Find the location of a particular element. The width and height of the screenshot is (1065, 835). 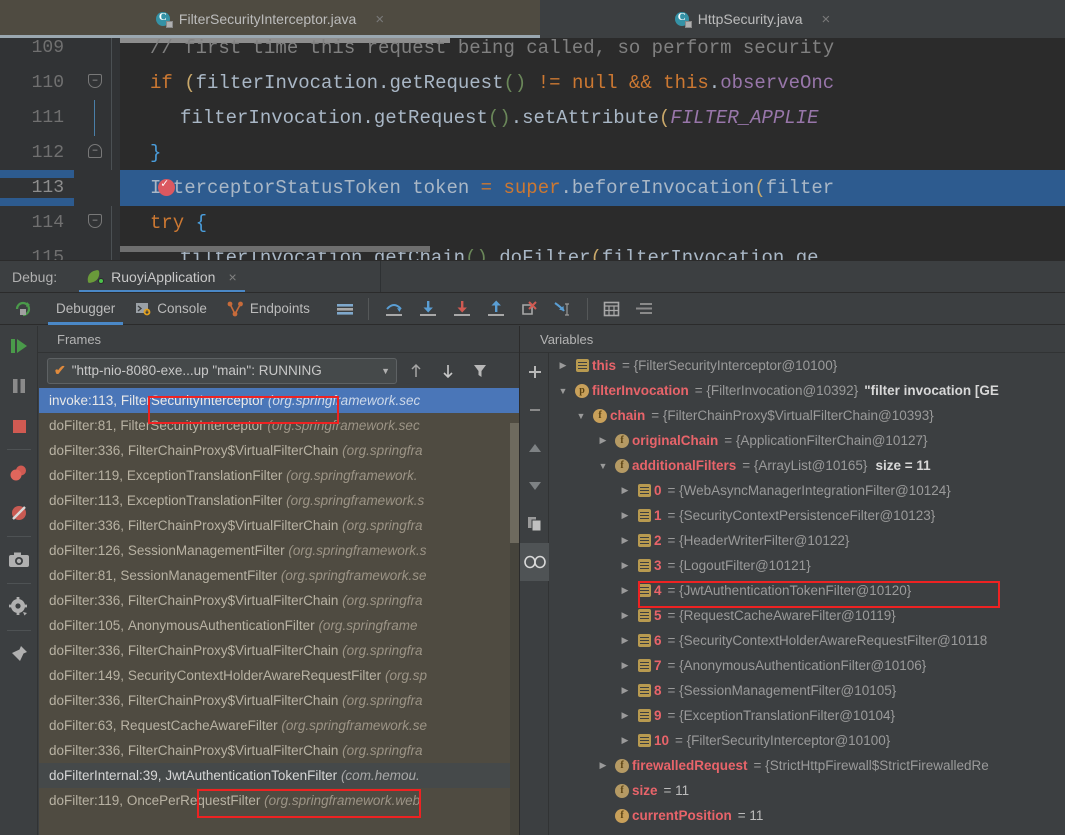

editor-tab-httpsecurity: C HttpSecurity.java × is located at coordinates (752, 19).